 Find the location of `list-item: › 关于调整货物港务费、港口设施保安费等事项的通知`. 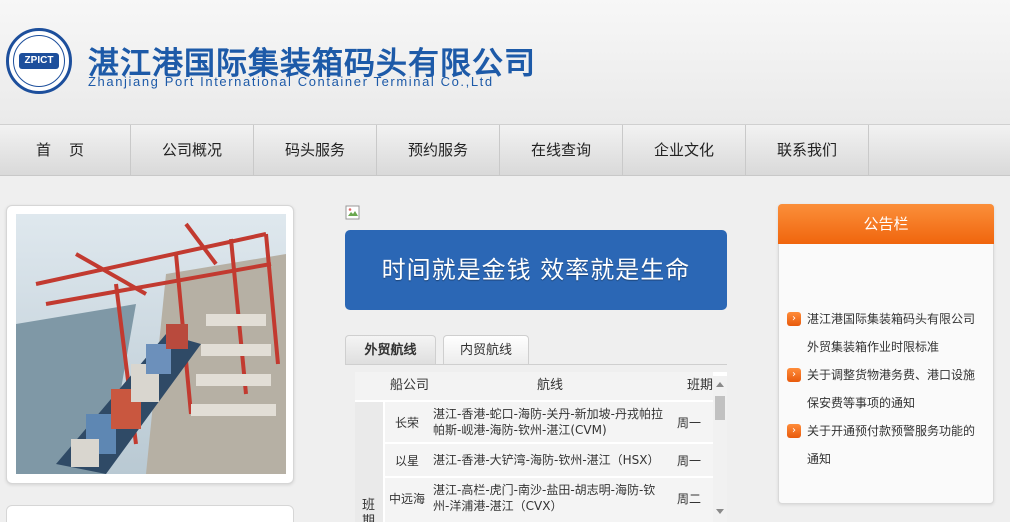

list-item: › 关于调整货物港务费、港口设施保安费等事项的通知 is located at coordinates (885, 389).